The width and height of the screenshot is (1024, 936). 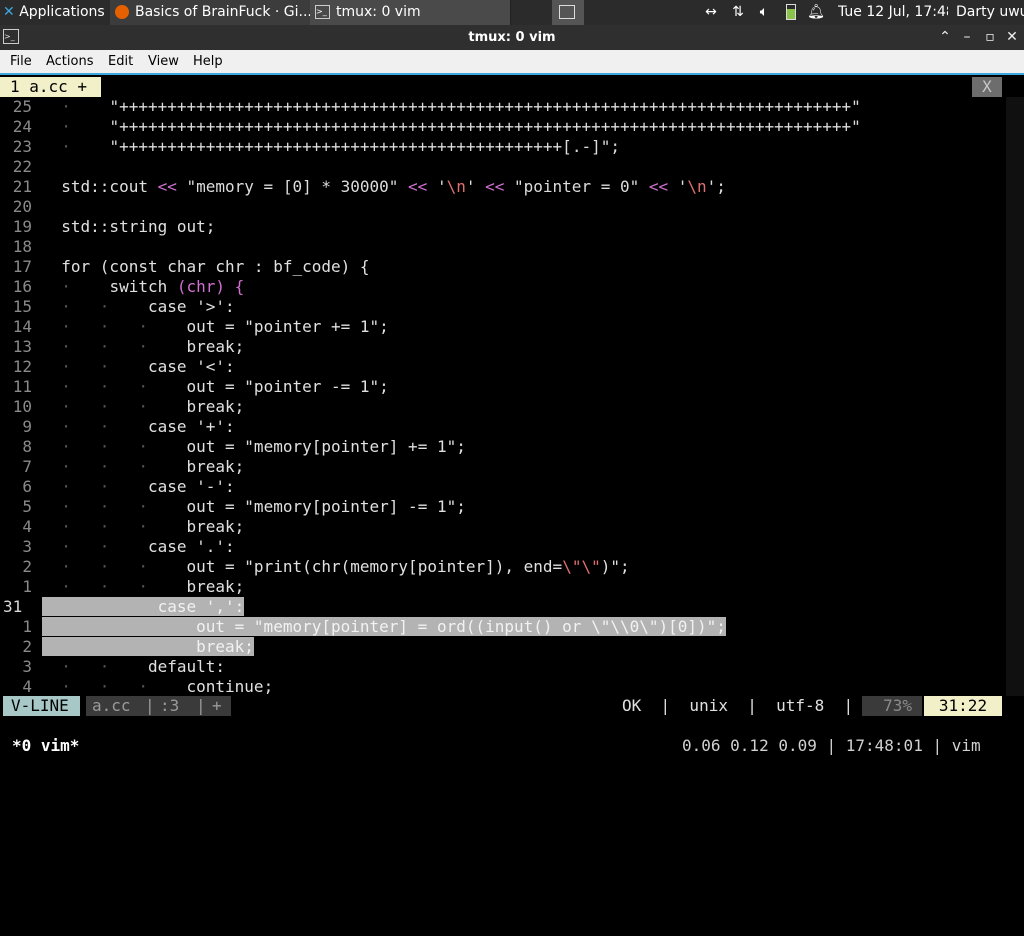 What do you see at coordinates (711, 12) in the screenshot?
I see `network-arrows-icon: ↔` at bounding box center [711, 12].